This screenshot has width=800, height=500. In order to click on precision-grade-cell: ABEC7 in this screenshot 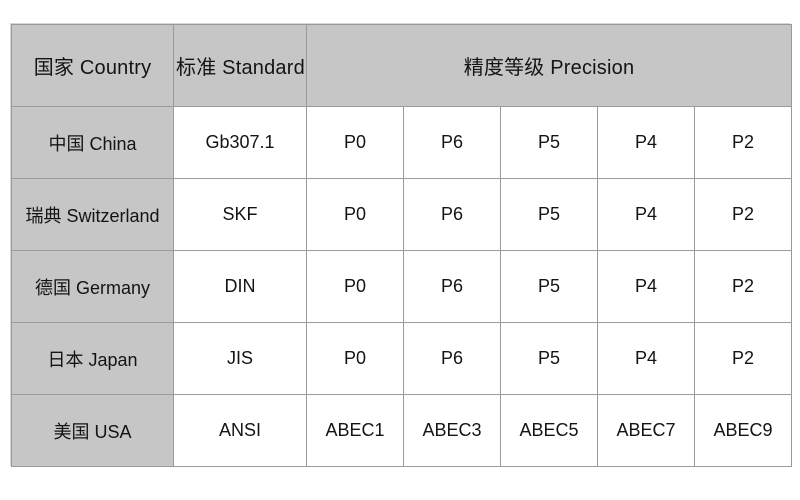, I will do `click(646, 430)`.